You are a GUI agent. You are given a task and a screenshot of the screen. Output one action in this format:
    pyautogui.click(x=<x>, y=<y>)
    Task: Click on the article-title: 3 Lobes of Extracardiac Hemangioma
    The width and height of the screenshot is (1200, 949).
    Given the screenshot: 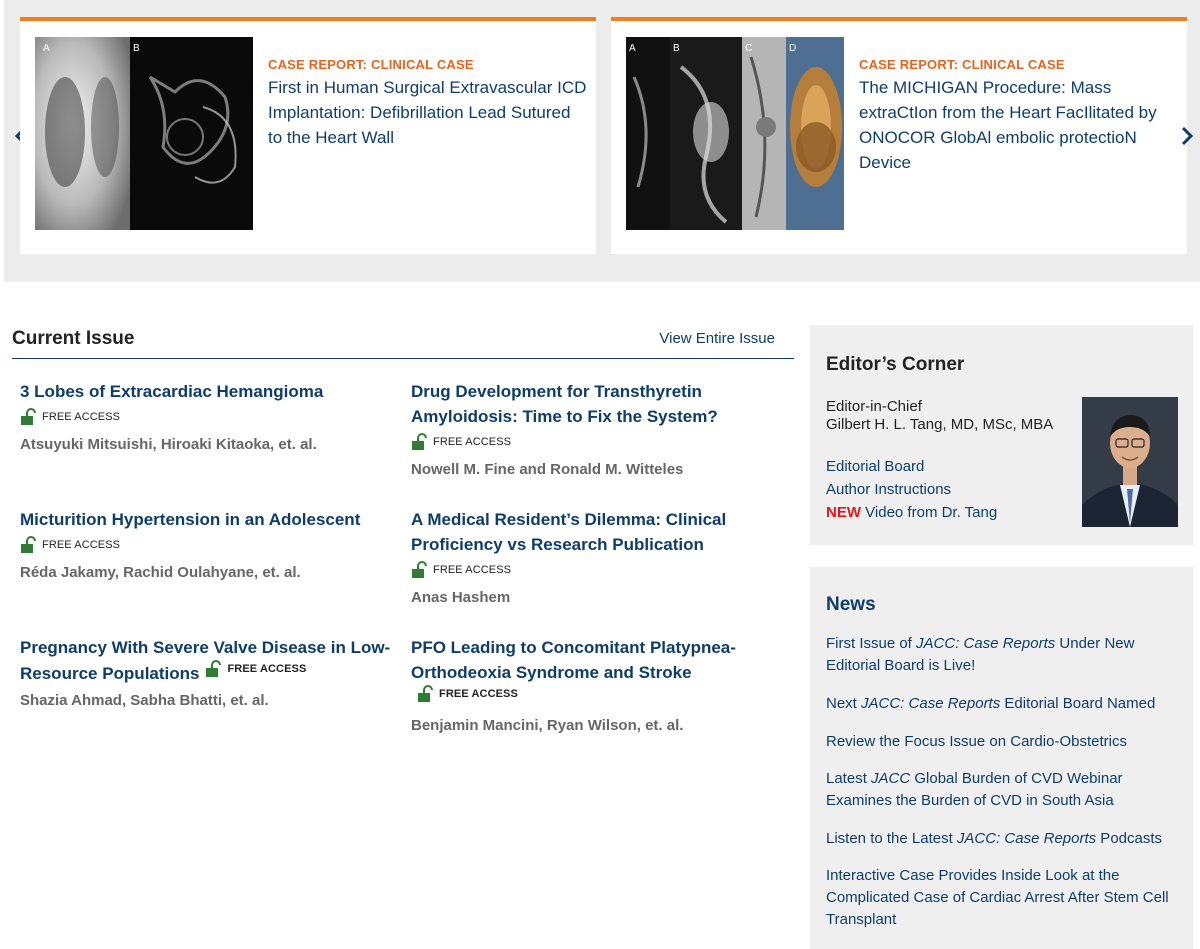 What is the action you would take?
    pyautogui.click(x=206, y=391)
    